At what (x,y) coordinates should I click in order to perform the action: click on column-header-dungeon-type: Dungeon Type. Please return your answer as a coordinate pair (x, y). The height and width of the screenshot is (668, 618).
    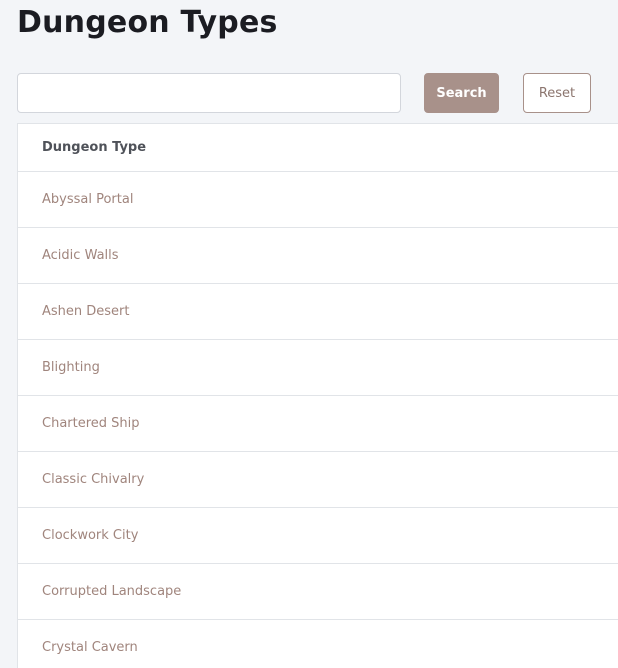
    Looking at the image, I should click on (318, 148).